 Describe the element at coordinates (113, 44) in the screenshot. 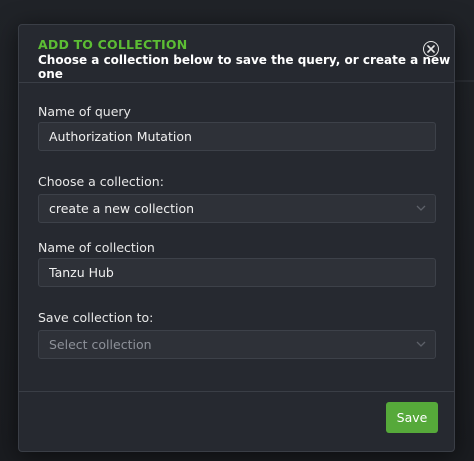

I see `dialog-title: ADD TO COLLECTION` at that location.